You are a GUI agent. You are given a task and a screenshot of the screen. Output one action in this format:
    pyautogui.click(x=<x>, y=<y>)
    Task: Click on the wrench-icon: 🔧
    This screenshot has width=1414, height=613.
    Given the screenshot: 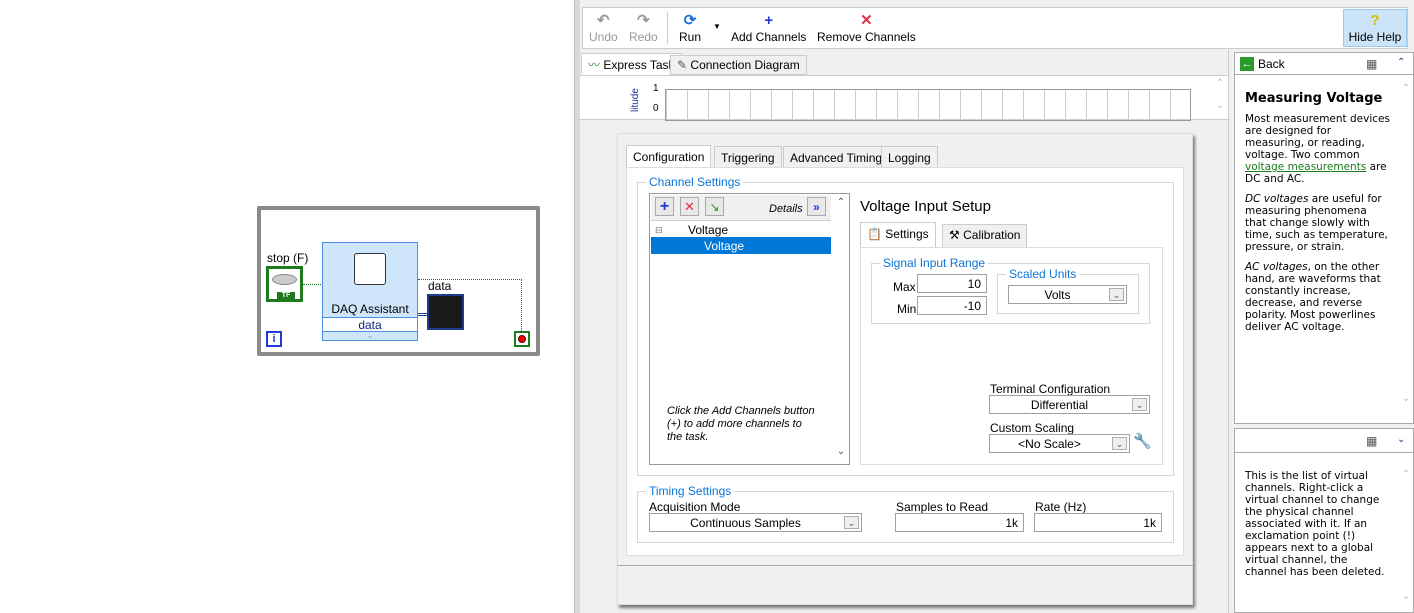 What is the action you would take?
    pyautogui.click(x=1142, y=441)
    